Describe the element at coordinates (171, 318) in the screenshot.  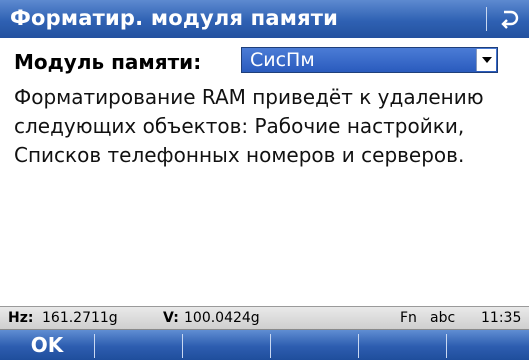
I see `v-label: V:` at that location.